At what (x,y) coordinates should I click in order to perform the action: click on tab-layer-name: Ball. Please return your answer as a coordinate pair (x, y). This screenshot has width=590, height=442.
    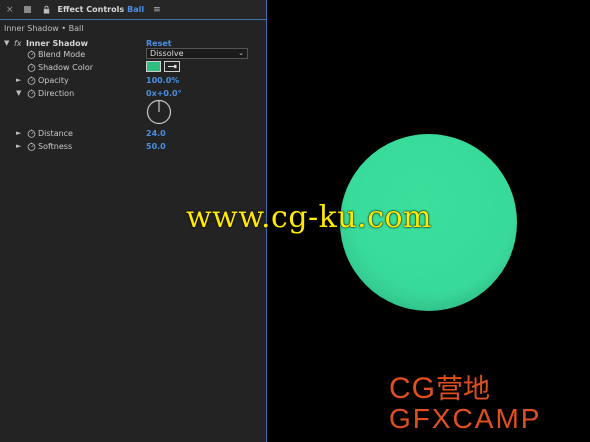
    Looking at the image, I should click on (135, 9).